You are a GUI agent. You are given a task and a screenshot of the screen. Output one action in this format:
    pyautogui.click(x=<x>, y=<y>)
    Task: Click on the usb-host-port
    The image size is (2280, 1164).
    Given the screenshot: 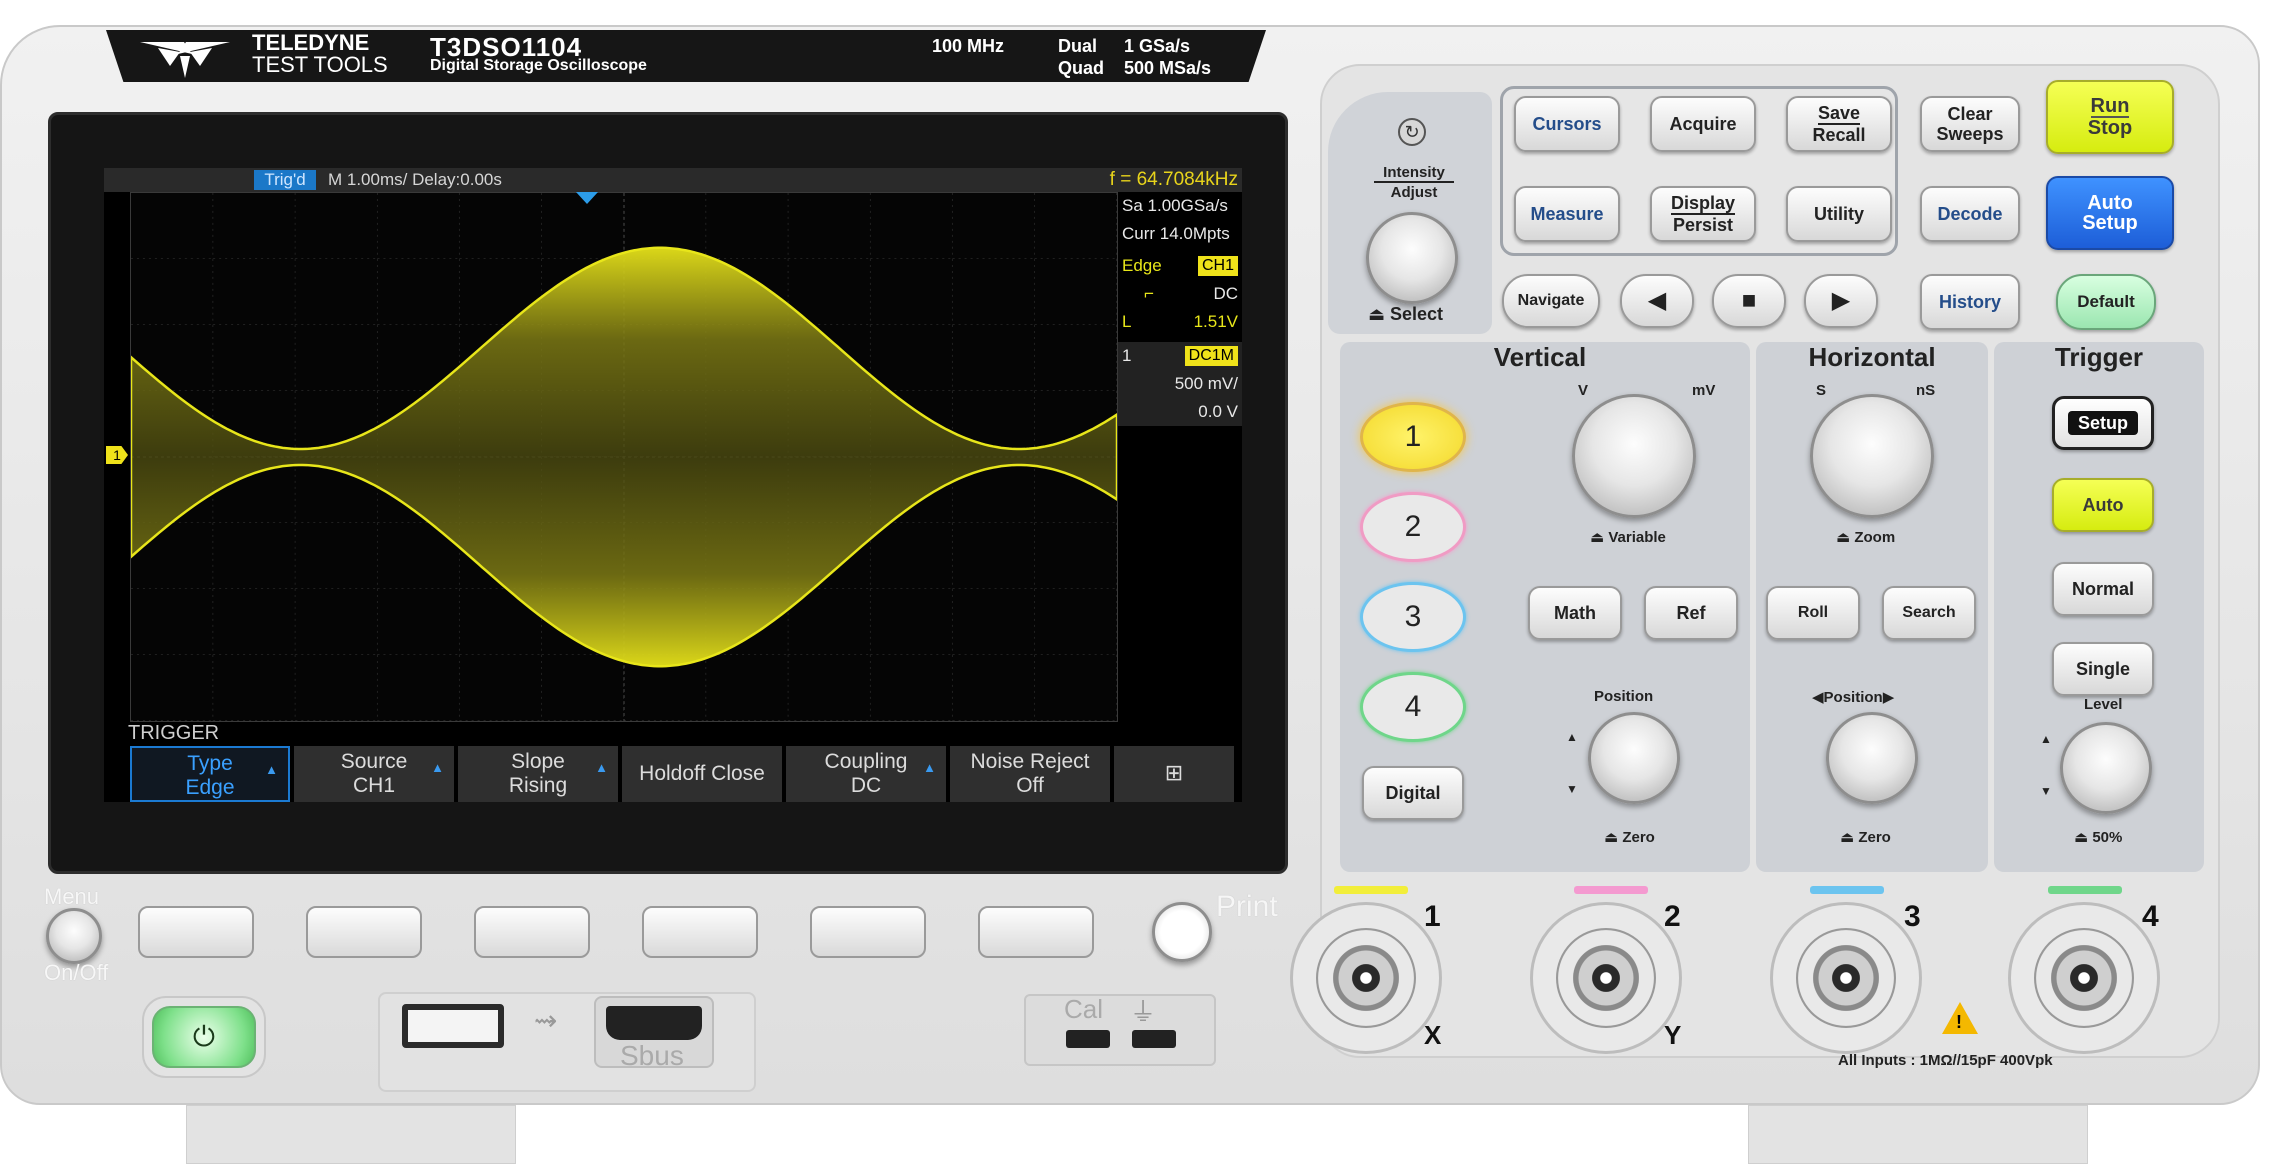 What is the action you would take?
    pyautogui.click(x=453, y=1026)
    